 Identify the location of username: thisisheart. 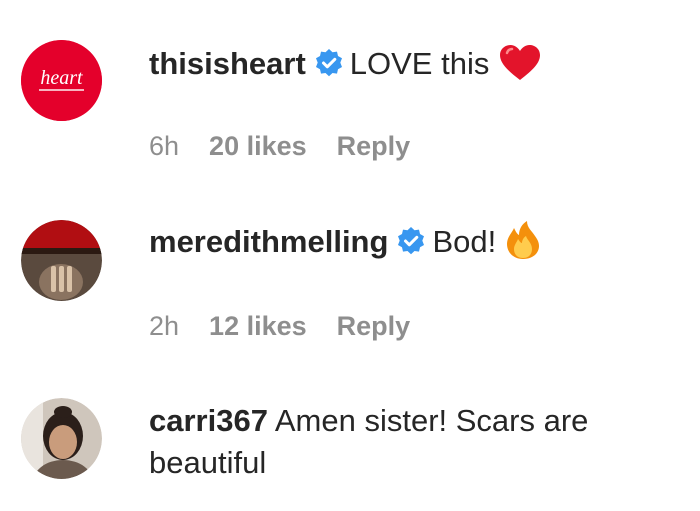
(227, 63).